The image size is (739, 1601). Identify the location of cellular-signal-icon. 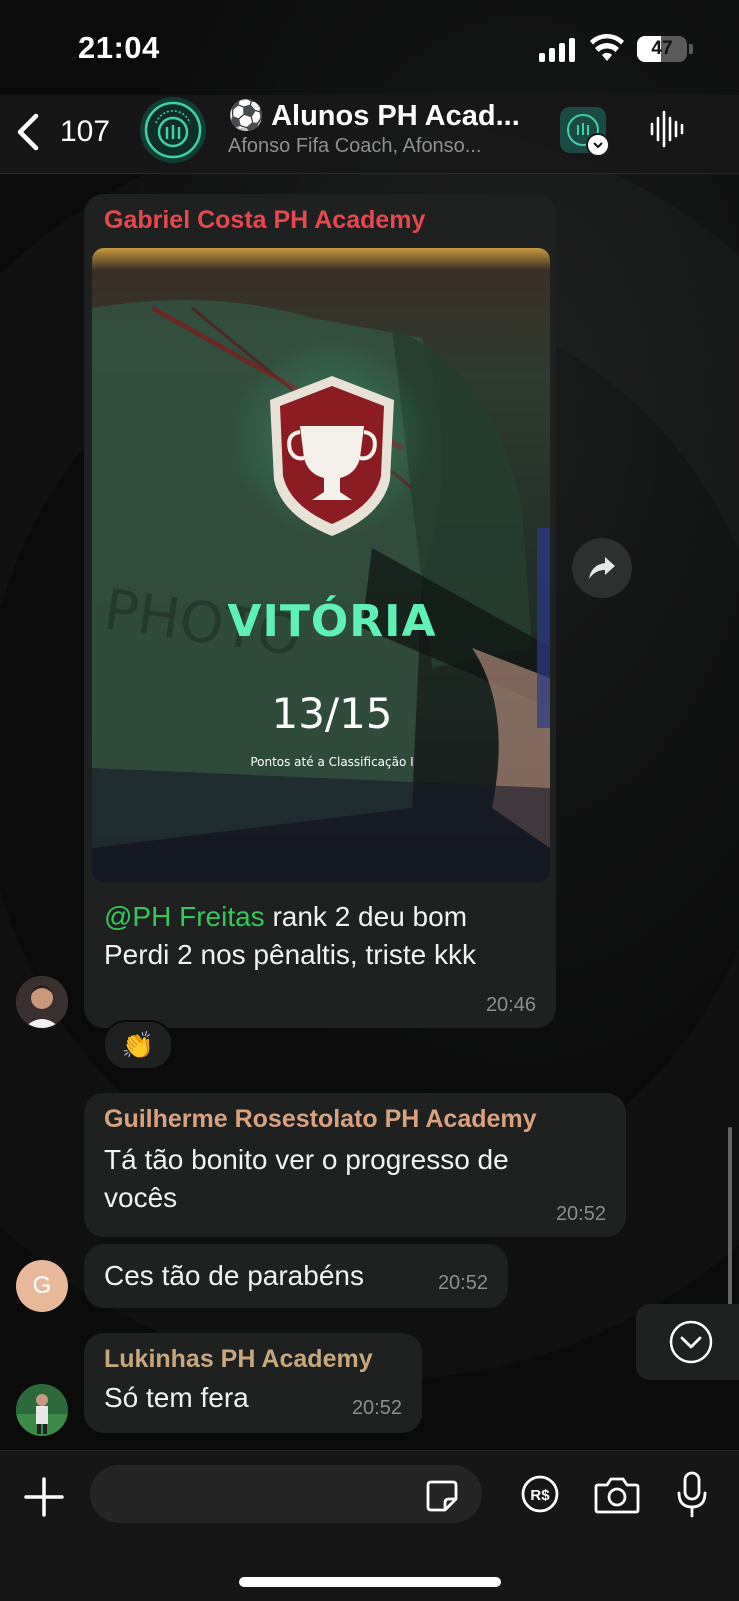
(558, 49).